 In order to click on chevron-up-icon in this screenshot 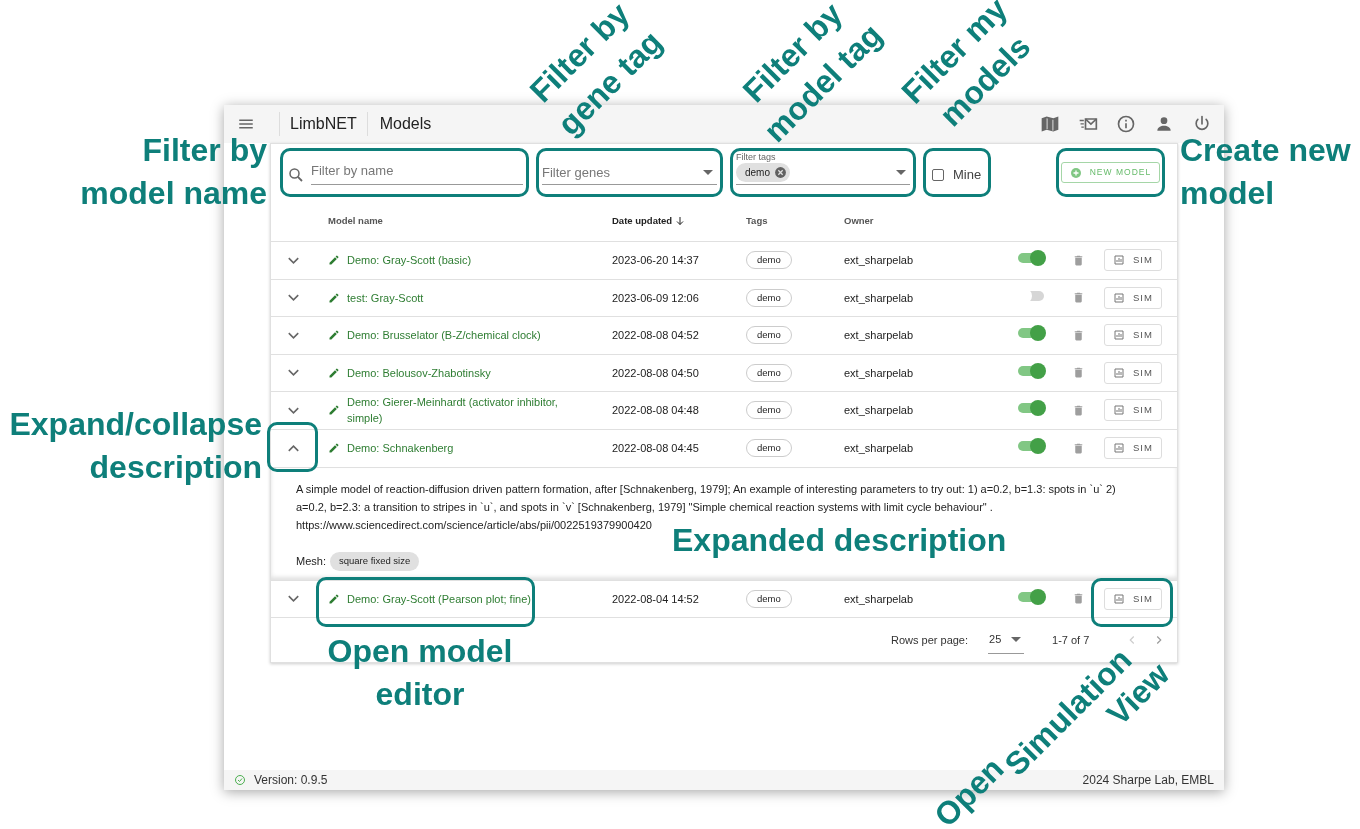, I will do `click(293, 448)`.